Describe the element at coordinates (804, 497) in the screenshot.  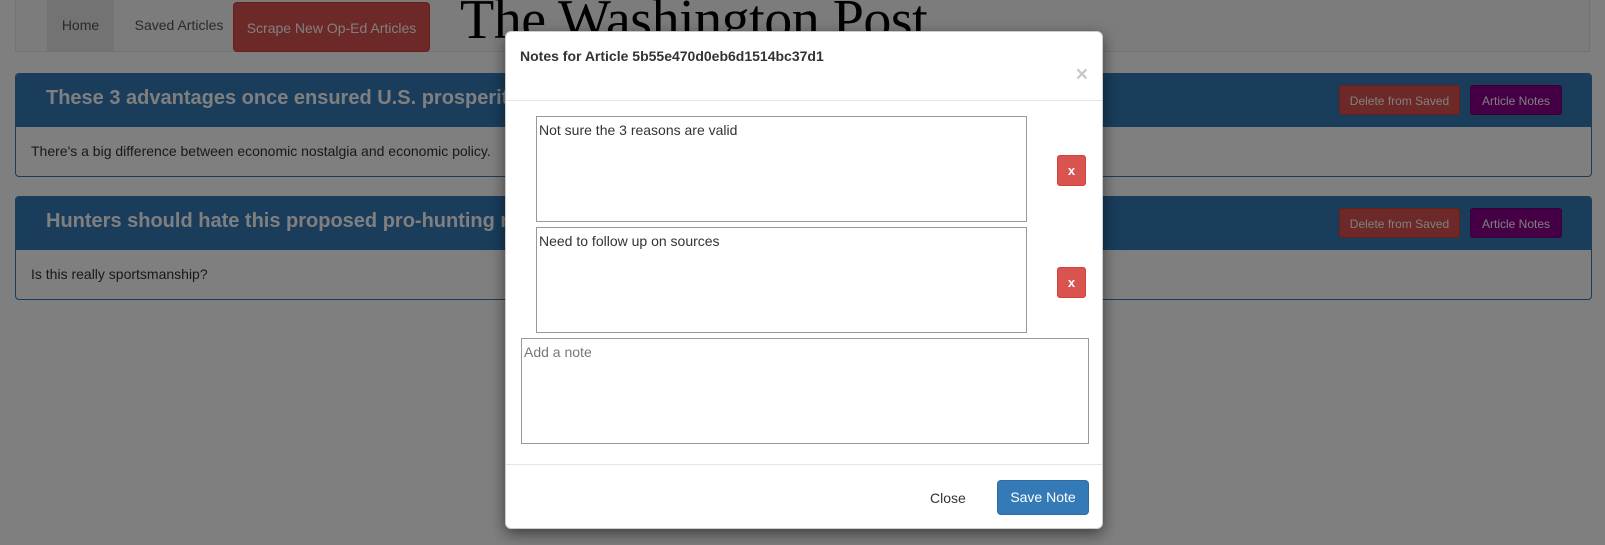
I see `modal-footer: Close Save Note` at that location.